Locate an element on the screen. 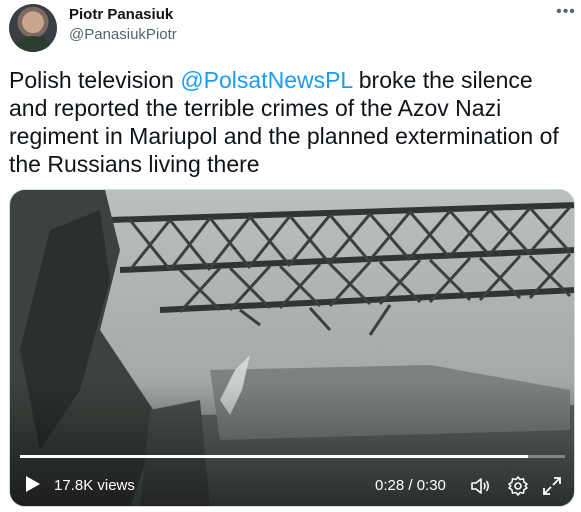 The image size is (581, 512). play-icon is located at coordinates (32, 484).